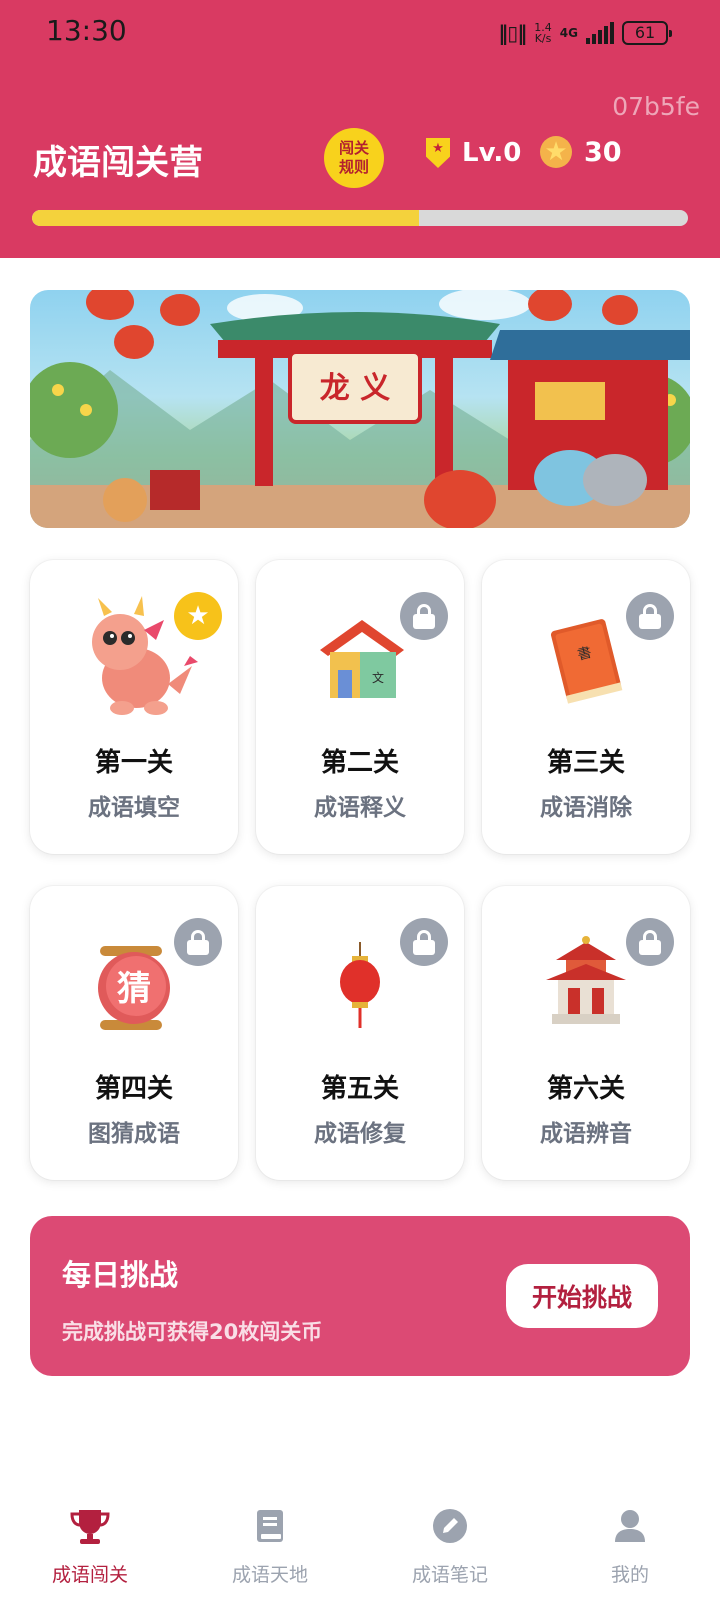 The height and width of the screenshot is (1600, 720). What do you see at coordinates (360, 707) in the screenshot?
I see `level-card-2: 文 第二关 成语释义` at bounding box center [360, 707].